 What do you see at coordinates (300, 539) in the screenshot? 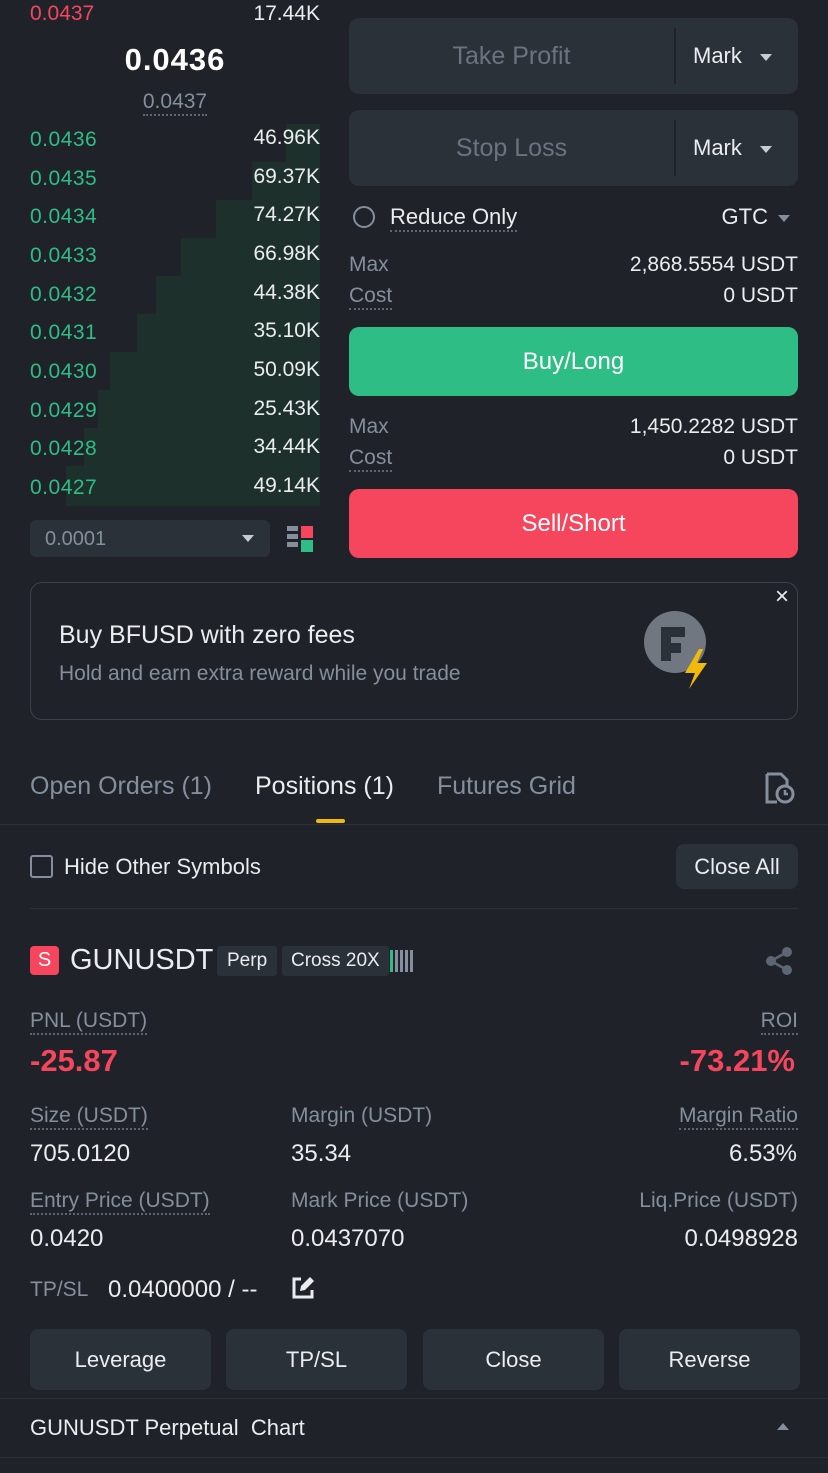
I see `orderbook-layout-icon` at bounding box center [300, 539].